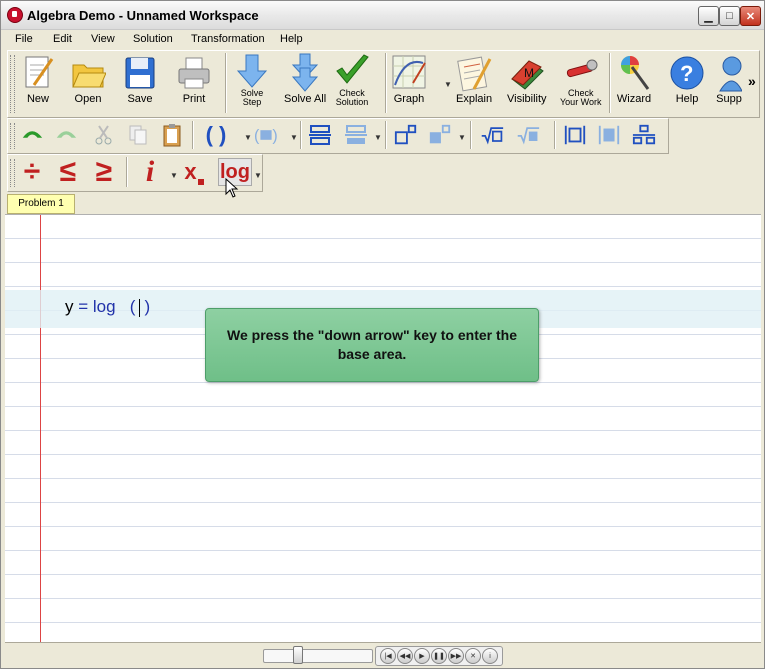  What do you see at coordinates (529, 73) in the screenshot?
I see `svg-text: M` at bounding box center [529, 73].